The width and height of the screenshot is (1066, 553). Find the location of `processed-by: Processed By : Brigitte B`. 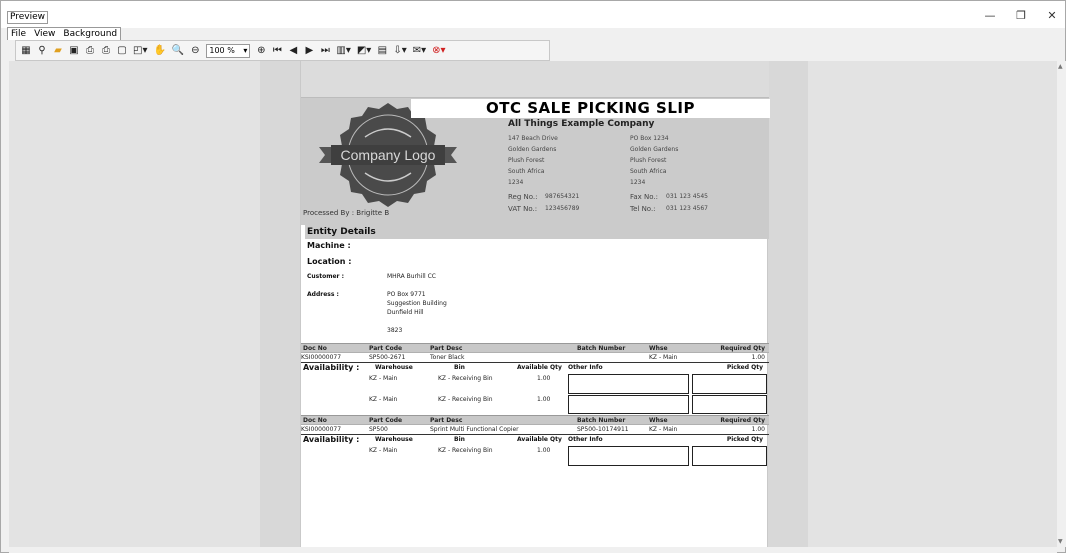

processed-by: Processed By : Brigitte B is located at coordinates (346, 213).